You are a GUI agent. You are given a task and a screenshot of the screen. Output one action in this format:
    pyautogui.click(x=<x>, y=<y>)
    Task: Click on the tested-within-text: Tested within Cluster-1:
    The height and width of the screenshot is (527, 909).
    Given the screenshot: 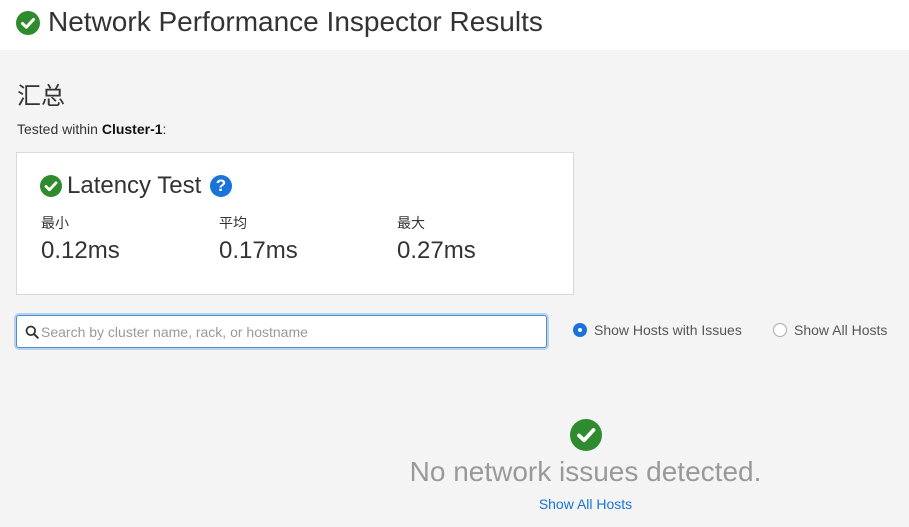 What is the action you would take?
    pyautogui.click(x=91, y=129)
    